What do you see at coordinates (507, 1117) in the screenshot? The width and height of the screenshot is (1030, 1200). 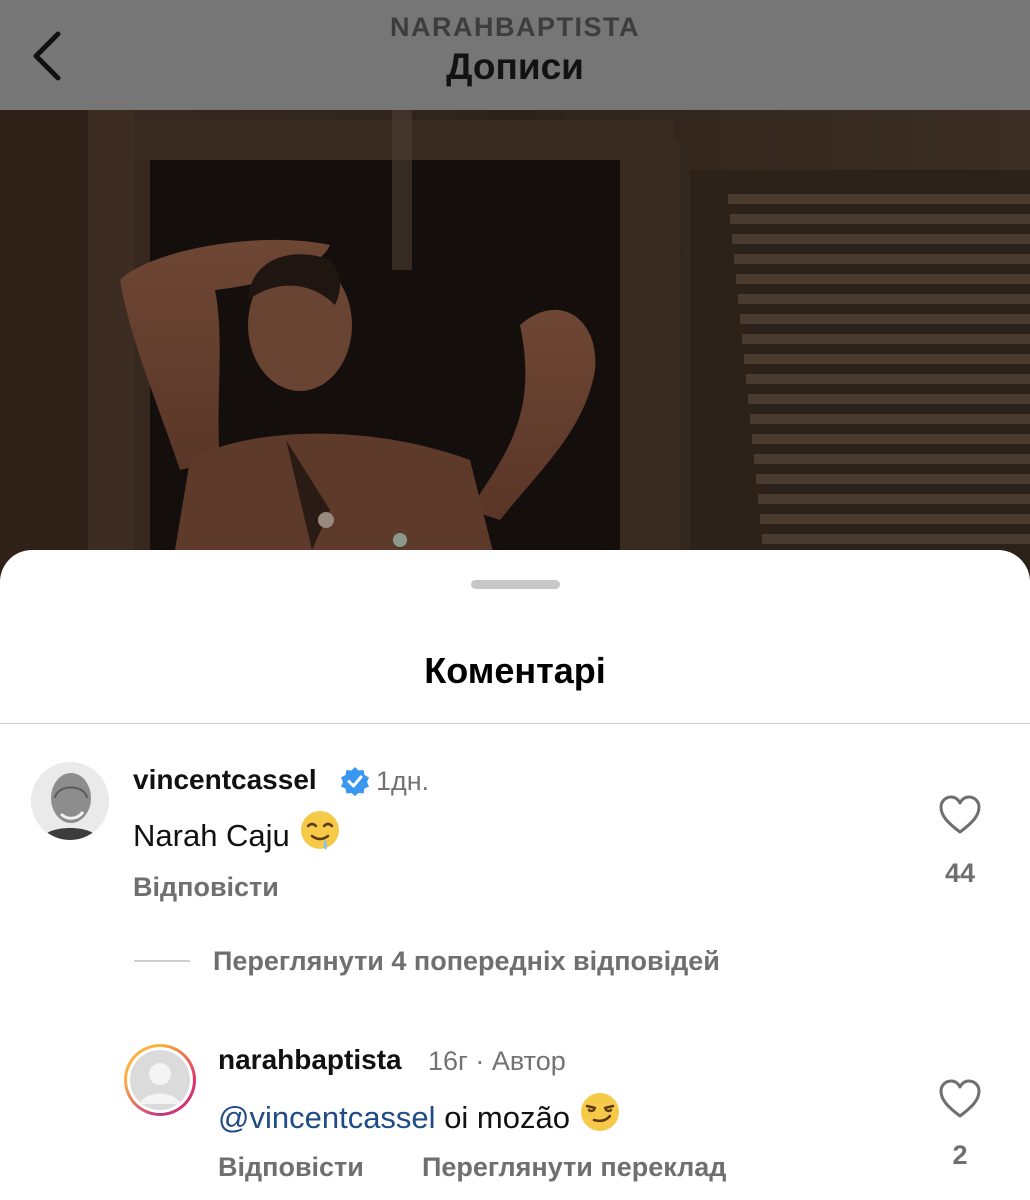 I see `reply-text: oi mozão` at bounding box center [507, 1117].